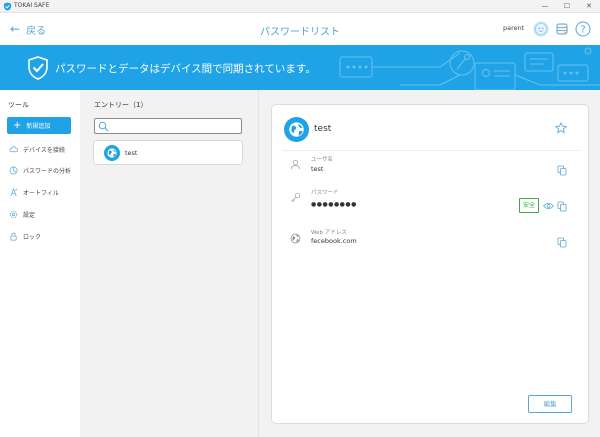  What do you see at coordinates (541, 29) in the screenshot?
I see `user-avatar-icon` at bounding box center [541, 29].